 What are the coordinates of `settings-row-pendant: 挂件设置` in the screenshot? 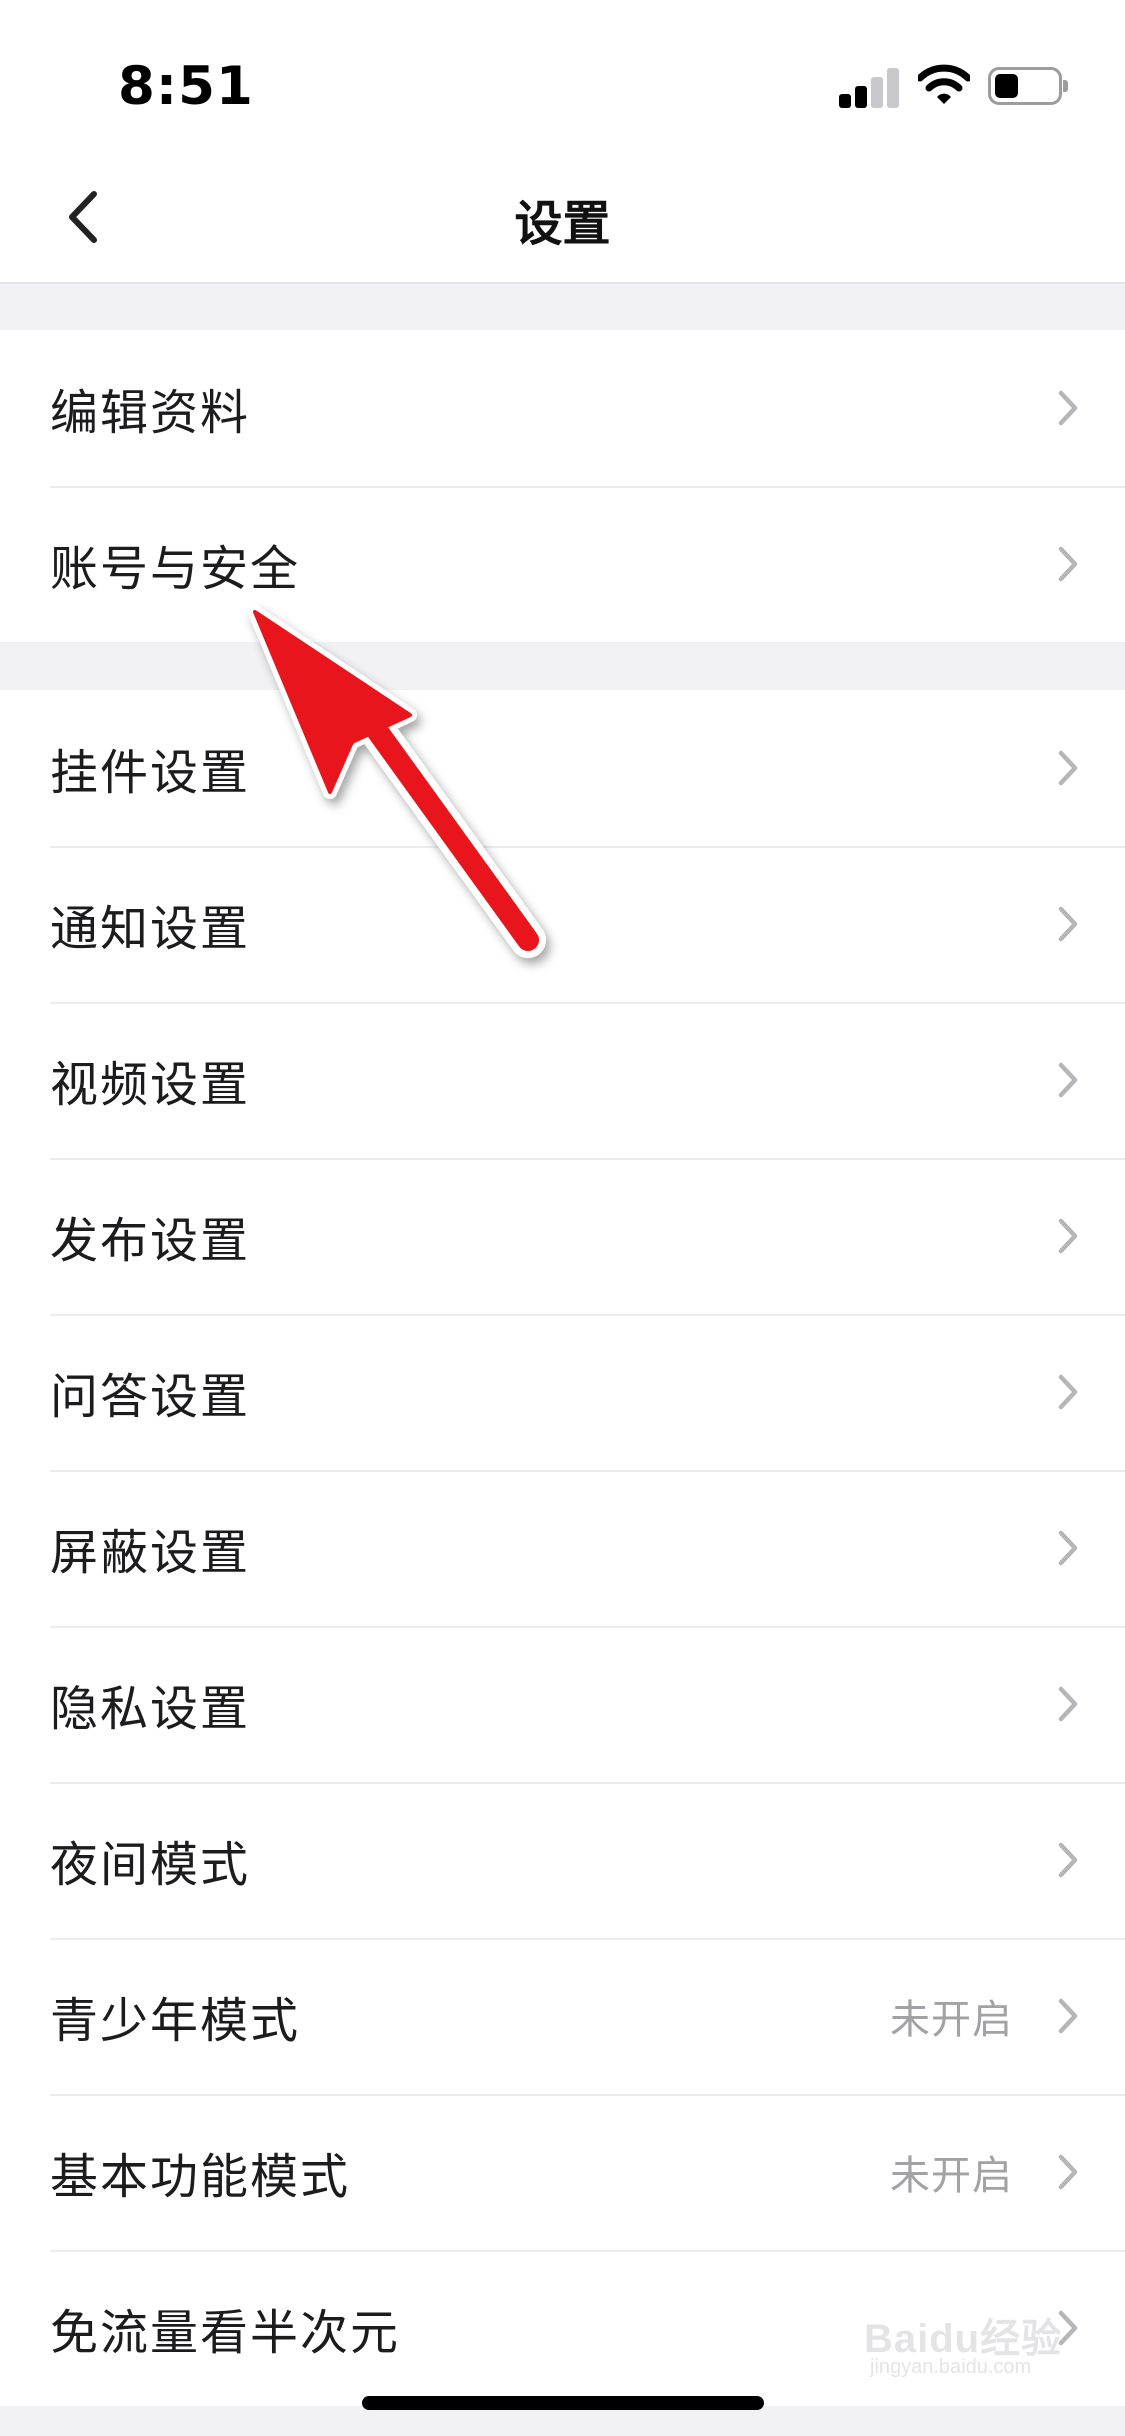 It's located at (562, 768).